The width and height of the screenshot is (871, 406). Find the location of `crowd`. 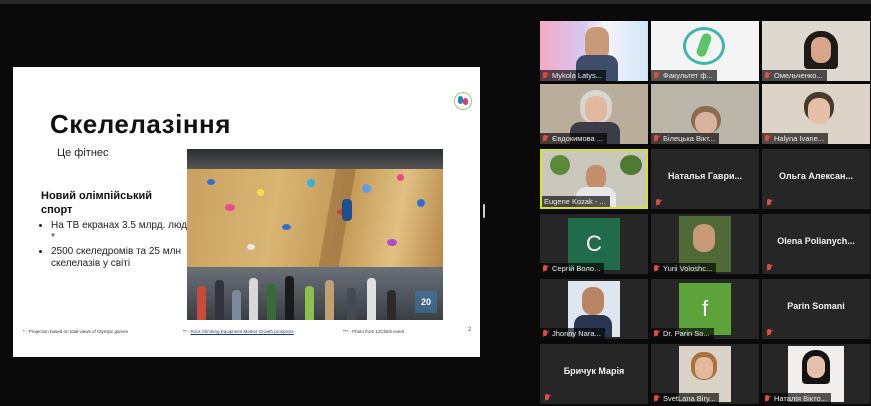

crowd is located at coordinates (315, 293).